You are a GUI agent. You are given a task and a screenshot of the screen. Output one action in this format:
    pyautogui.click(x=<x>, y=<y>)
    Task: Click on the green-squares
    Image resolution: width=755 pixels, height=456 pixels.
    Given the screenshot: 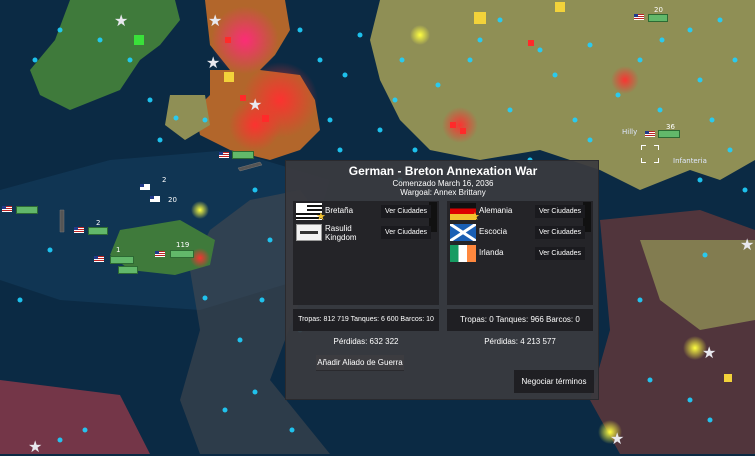 What is the action you would take?
    pyautogui.click(x=139, y=40)
    